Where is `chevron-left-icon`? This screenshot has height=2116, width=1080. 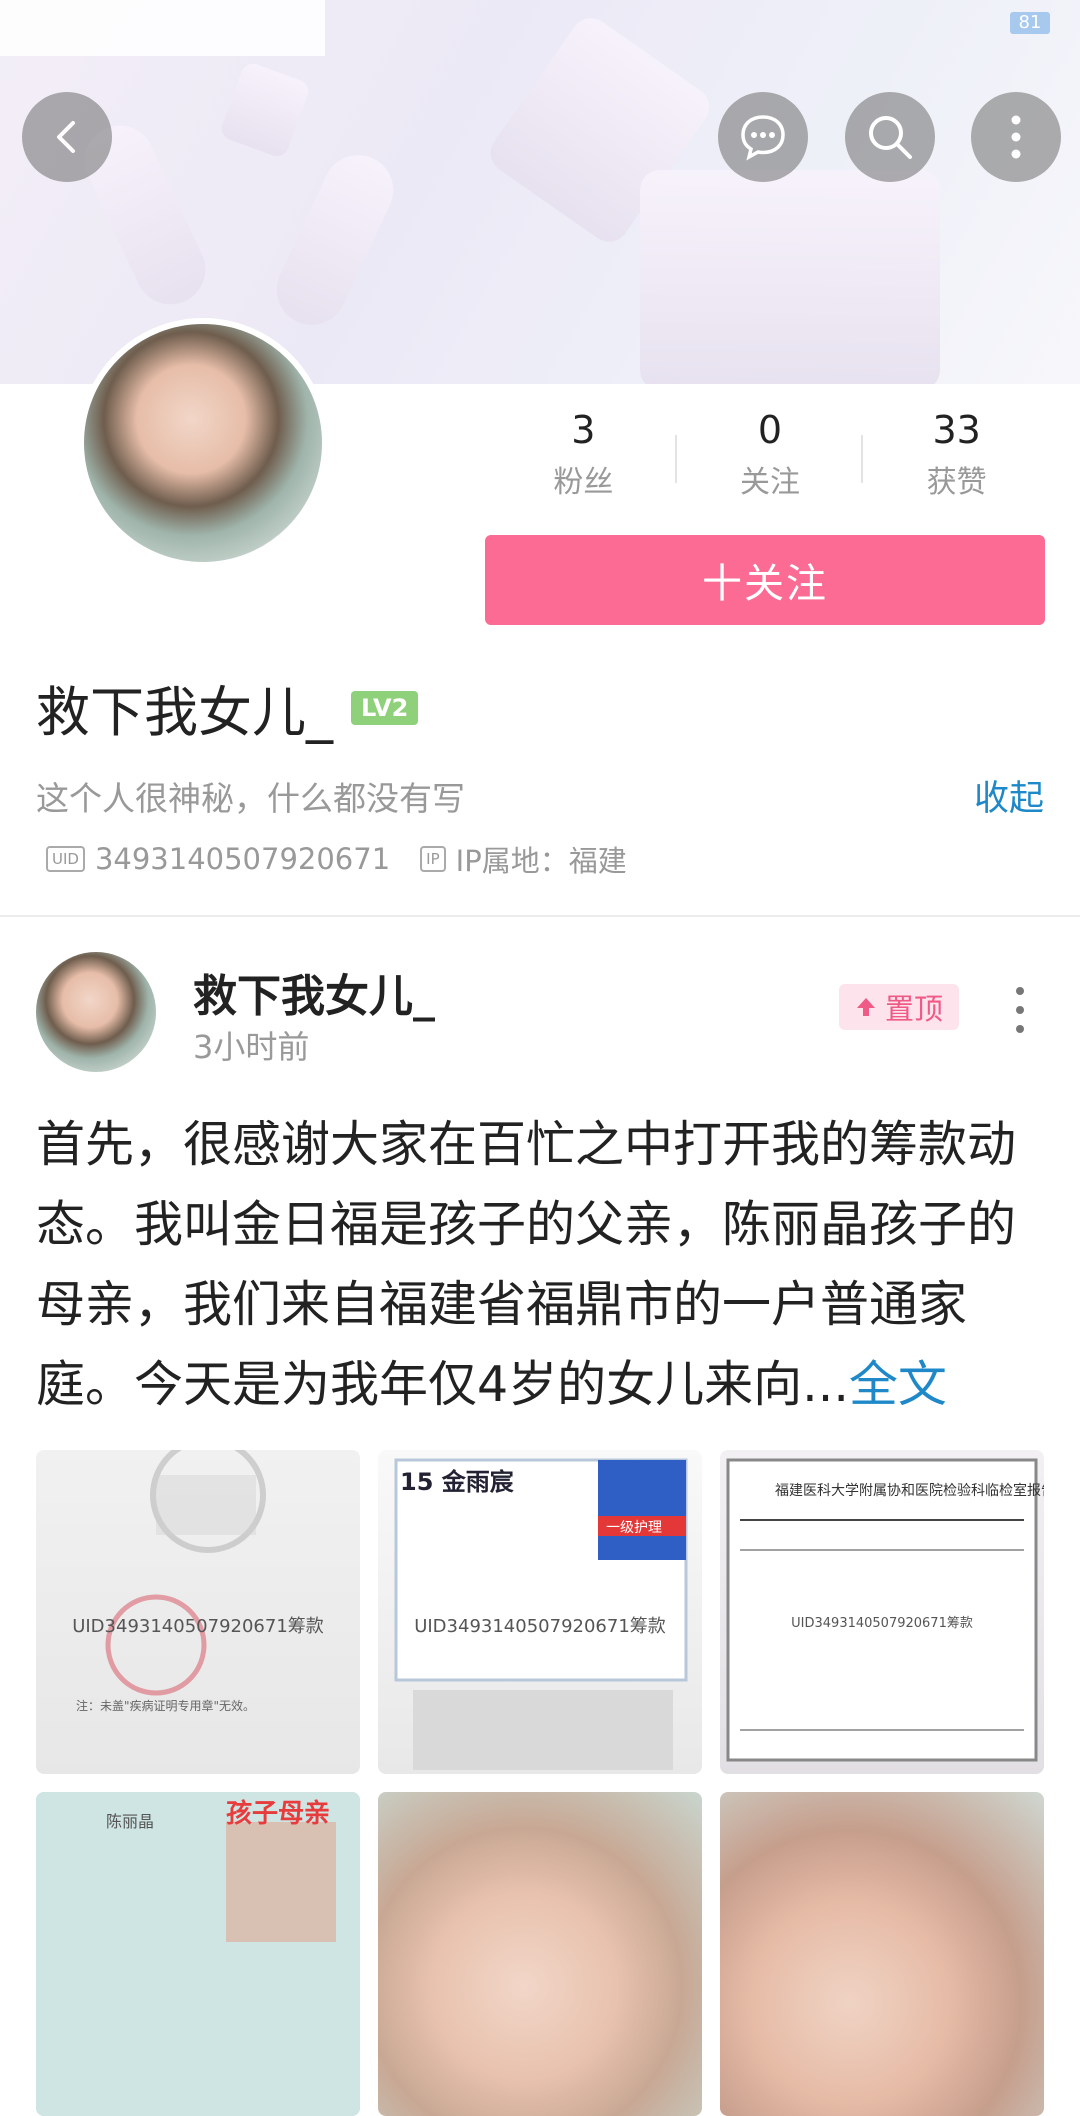 chevron-left-icon is located at coordinates (66, 137).